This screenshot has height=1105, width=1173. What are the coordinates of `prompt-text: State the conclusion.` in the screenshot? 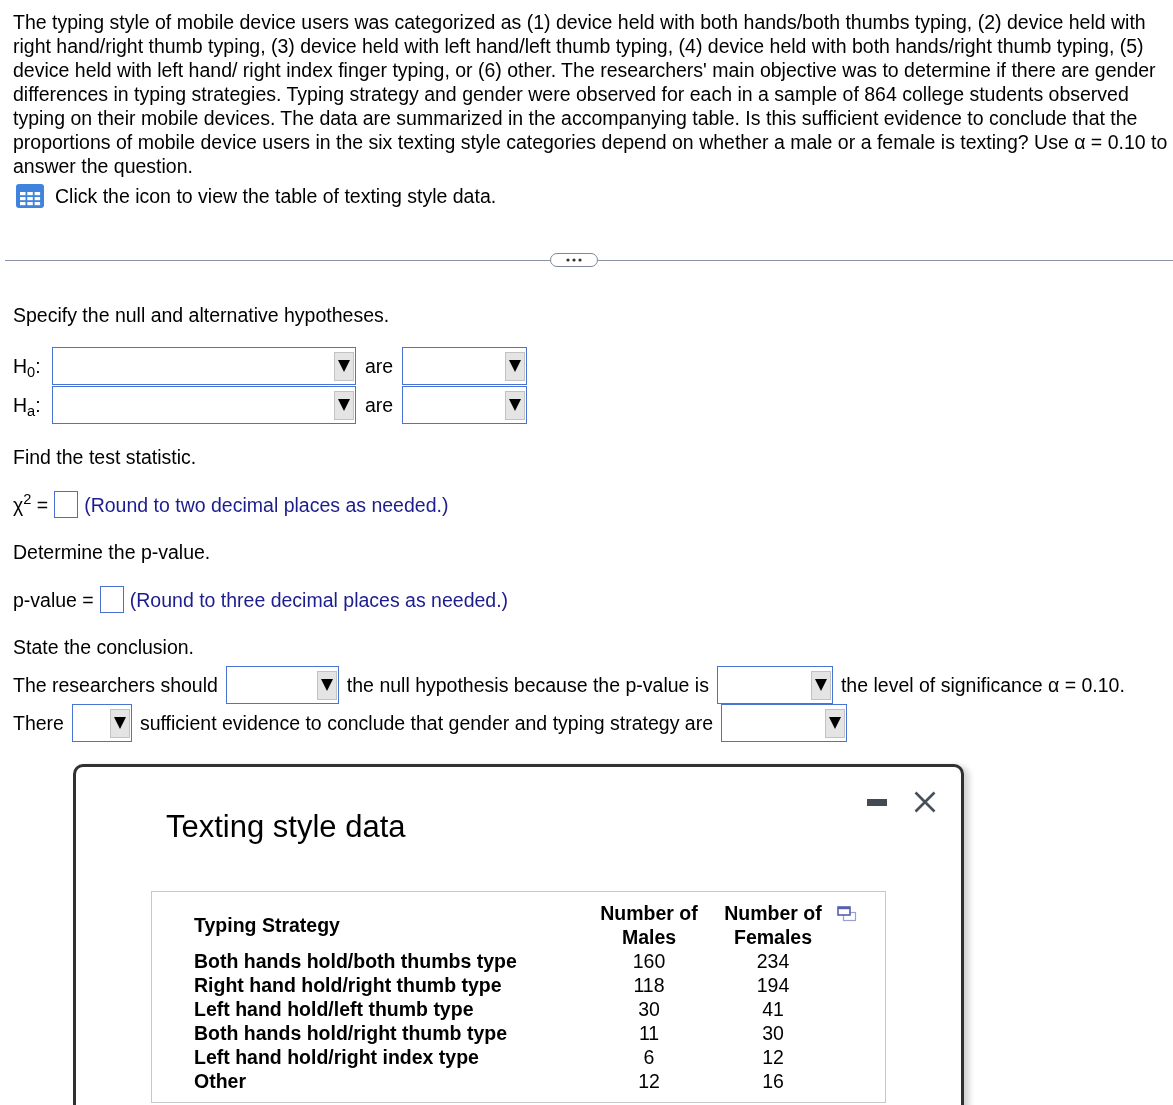 It's located at (104, 647).